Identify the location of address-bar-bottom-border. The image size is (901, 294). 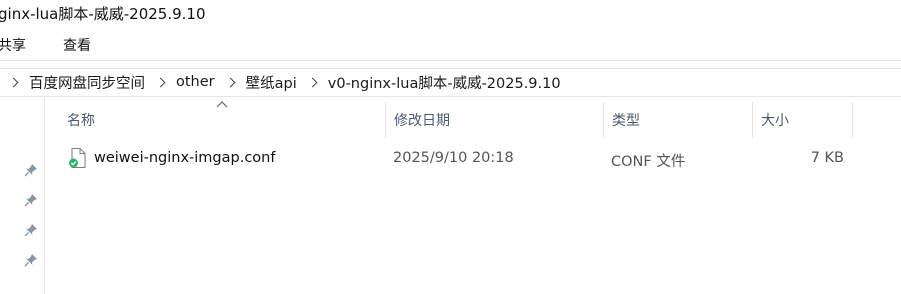
(450, 96).